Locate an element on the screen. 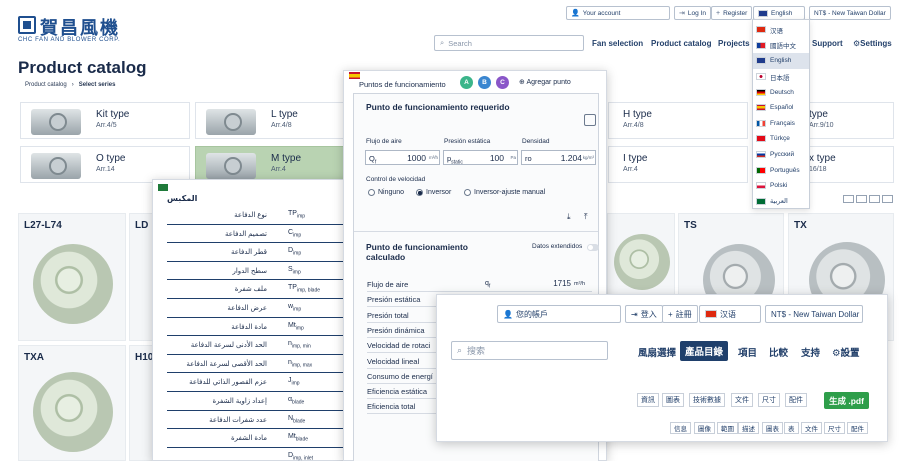 This screenshot has height=461, width=900. language-option-es: Español is located at coordinates (781, 108).